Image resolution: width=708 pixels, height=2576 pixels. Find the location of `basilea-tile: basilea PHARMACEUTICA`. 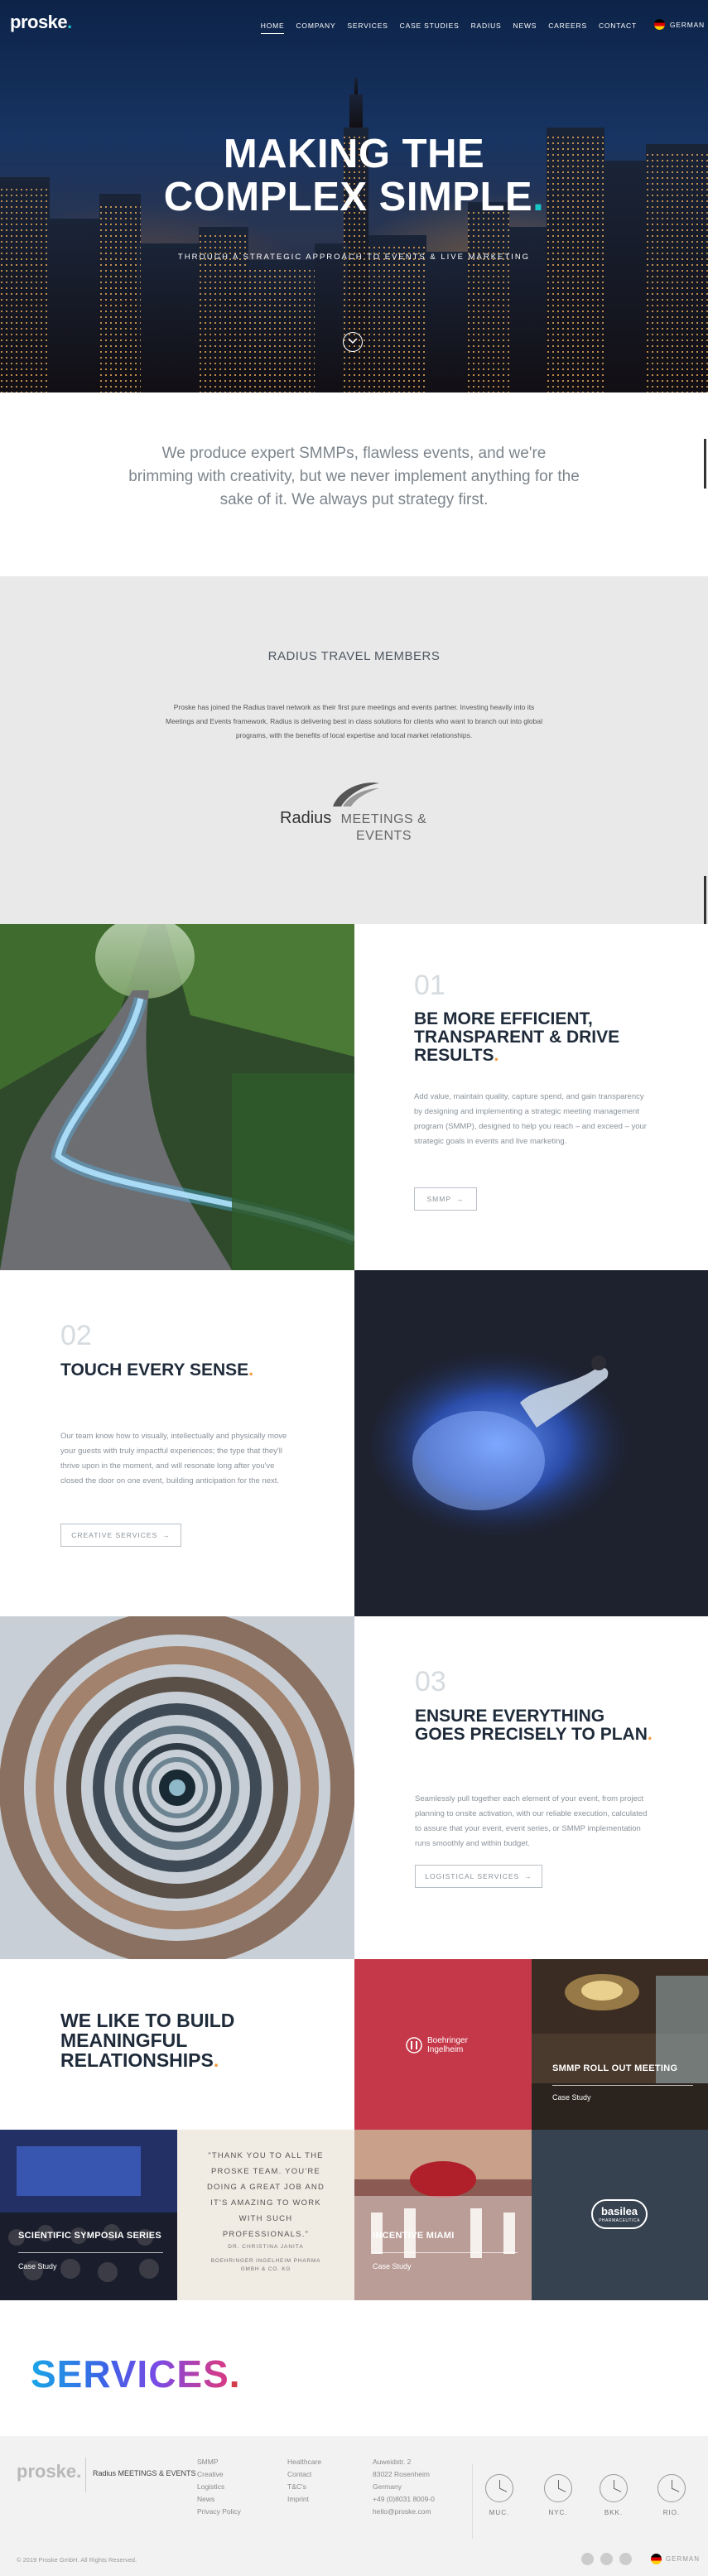

basilea-tile: basilea PHARMACEUTICA is located at coordinates (620, 2215).